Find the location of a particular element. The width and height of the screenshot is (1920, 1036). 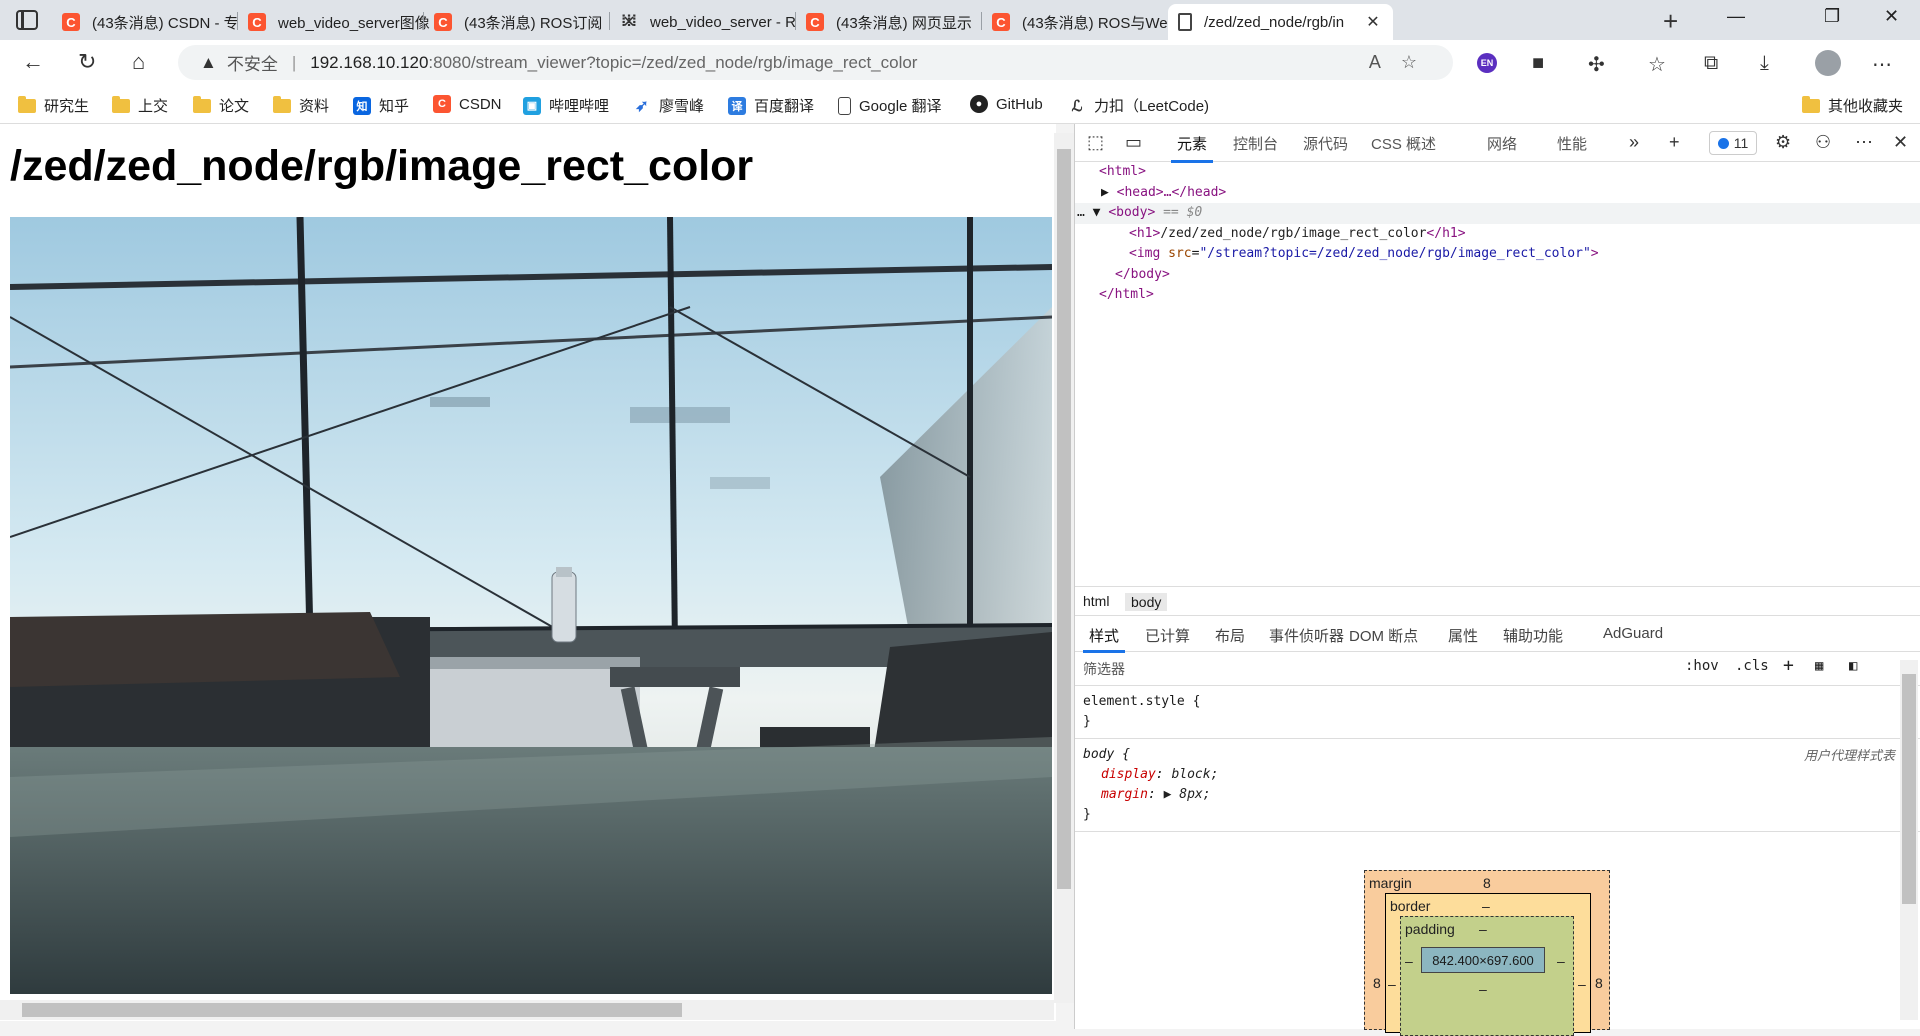

padding-left-value: – is located at coordinates (1409, 961).